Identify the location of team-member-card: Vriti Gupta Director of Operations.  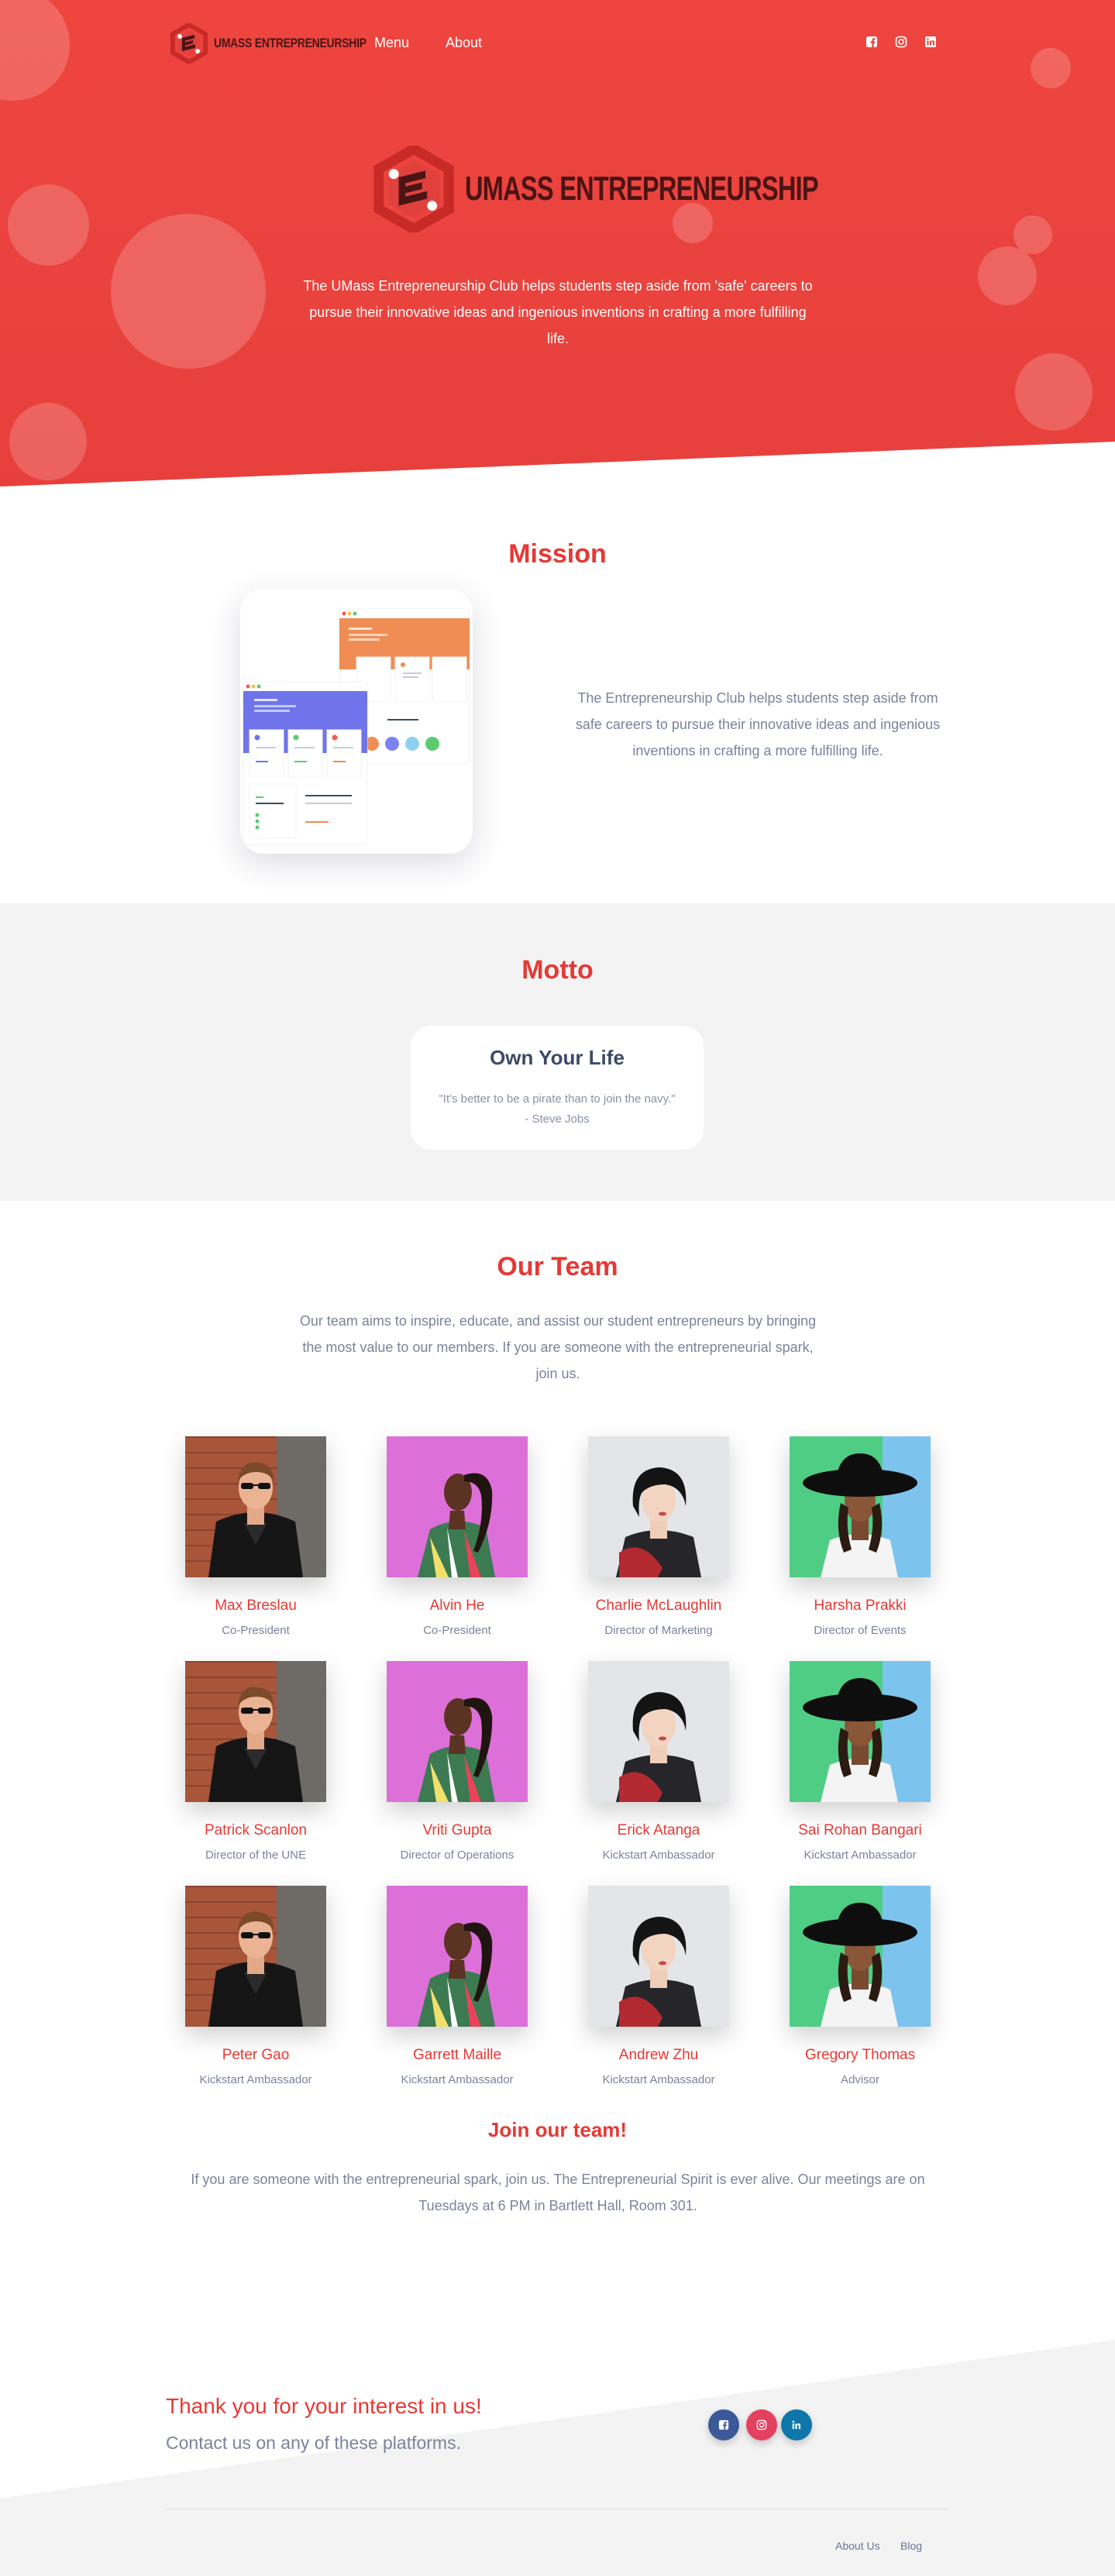
(457, 1765).